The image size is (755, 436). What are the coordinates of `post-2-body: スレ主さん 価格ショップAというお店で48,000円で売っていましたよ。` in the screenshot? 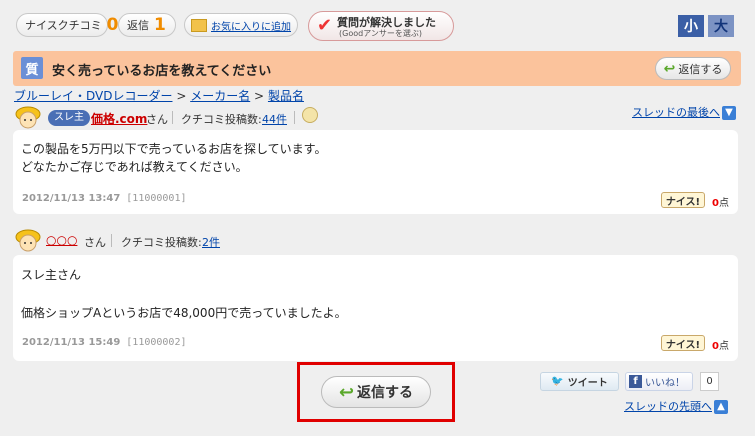 It's located at (184, 294).